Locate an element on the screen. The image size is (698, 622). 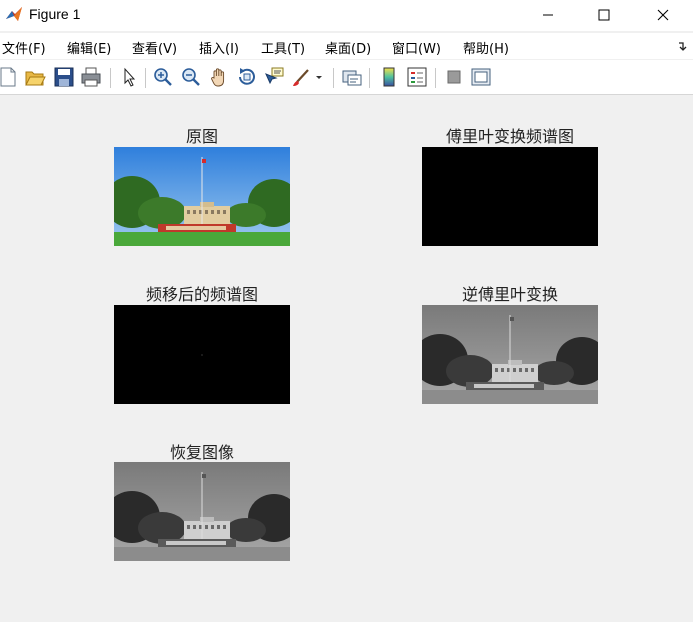
print-icon is located at coordinates (91, 77).